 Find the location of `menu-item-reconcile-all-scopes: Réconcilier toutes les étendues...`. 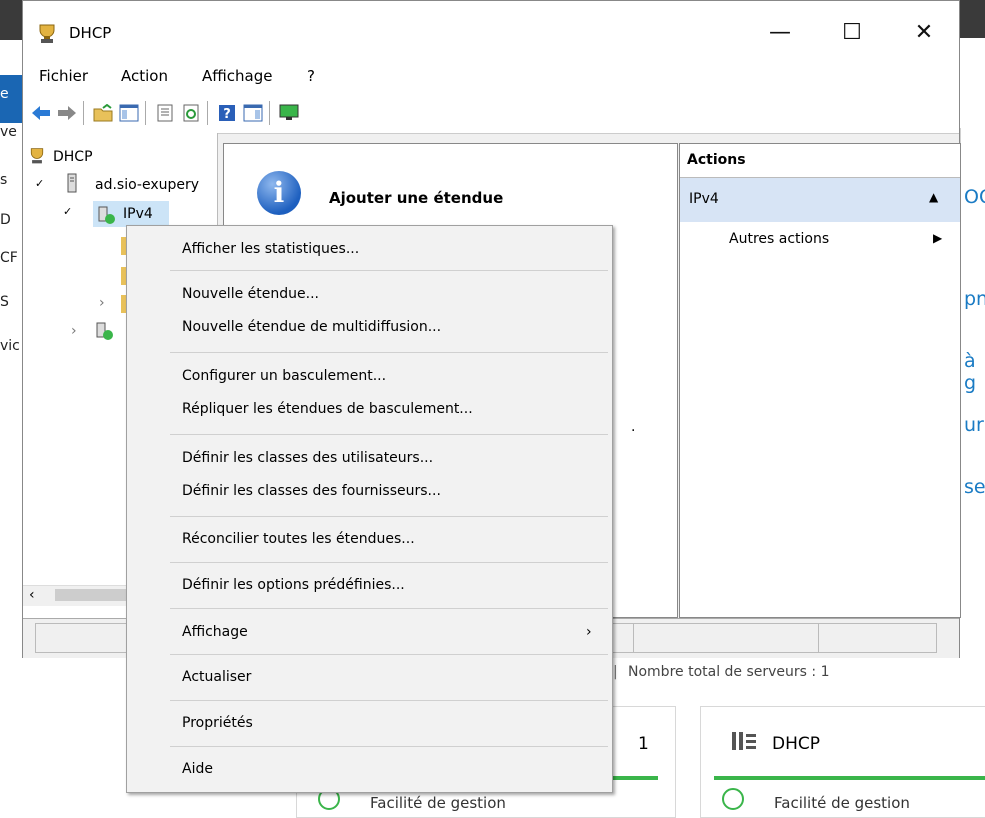

menu-item-reconcile-all-scopes: Réconcilier toutes les étendues... is located at coordinates (298, 539).